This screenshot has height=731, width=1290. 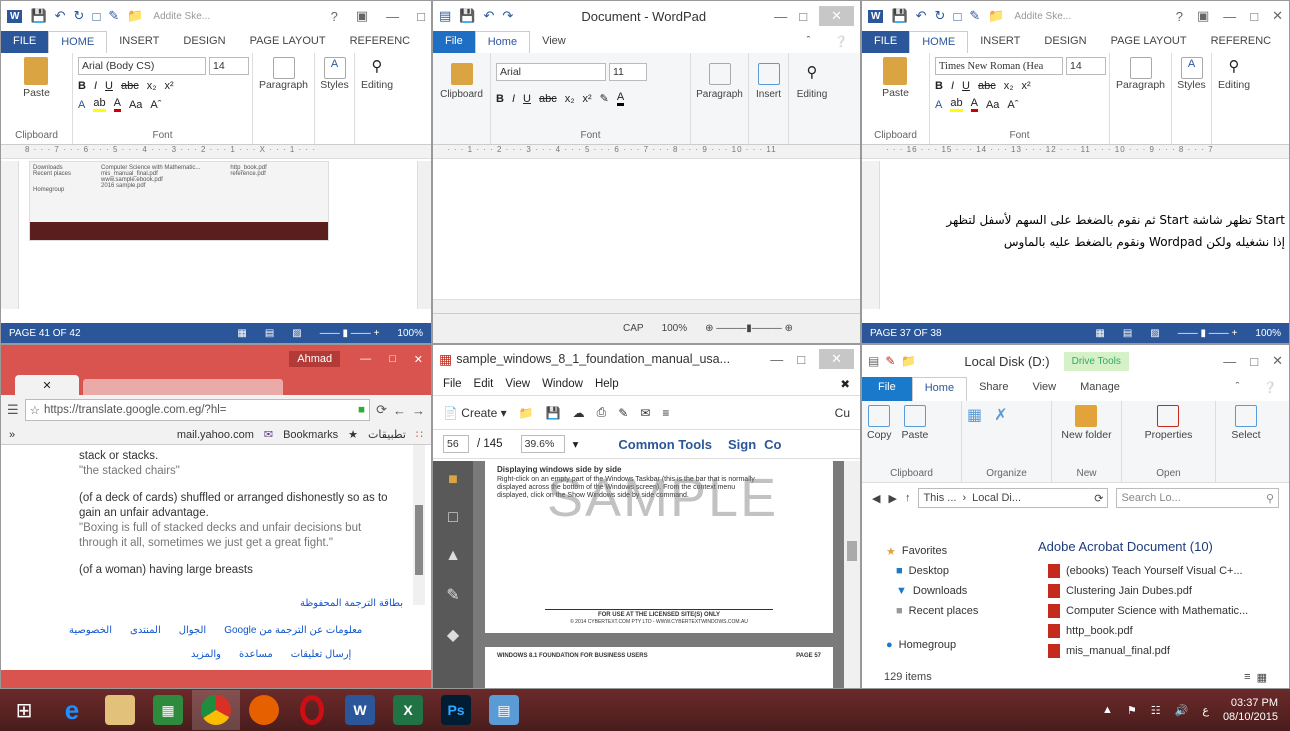 What do you see at coordinates (168, 710) in the screenshot?
I see `taskbar-store: ▦` at bounding box center [168, 710].